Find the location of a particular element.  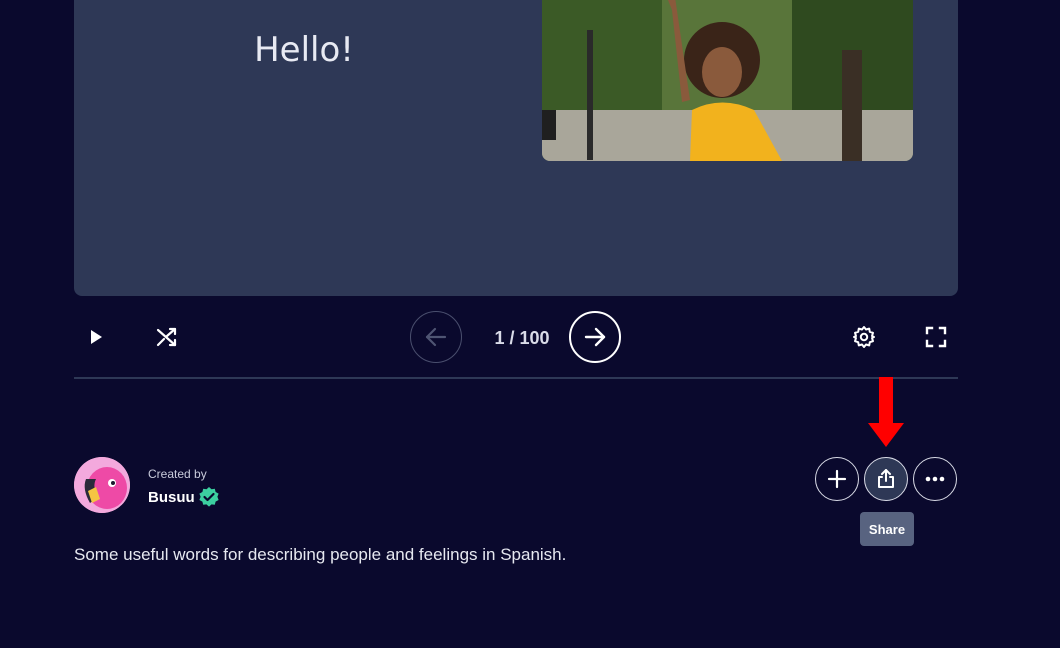

next-card-button is located at coordinates (595, 337).